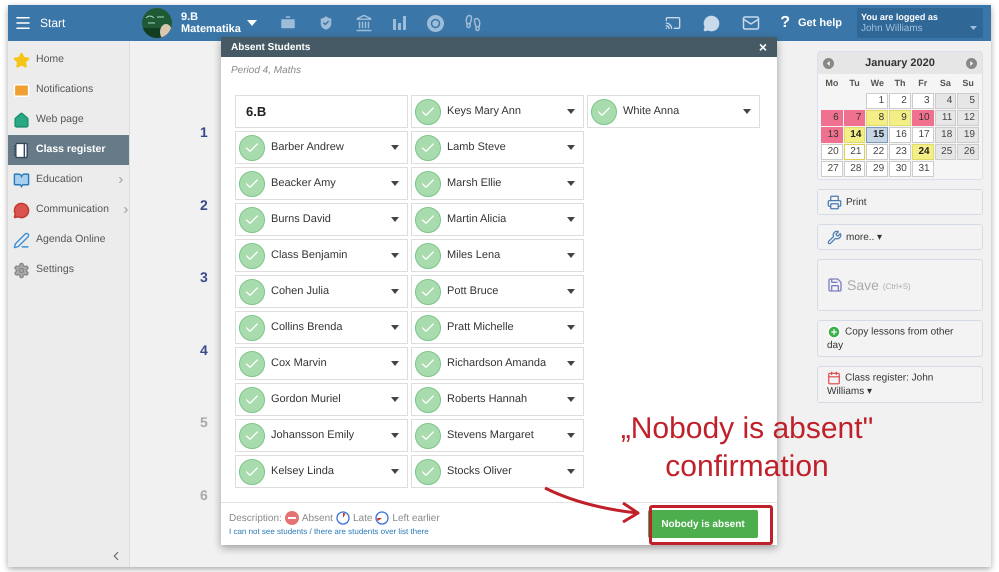  What do you see at coordinates (497, 471) in the screenshot?
I see `student-dropdown: Stocks Oliver` at bounding box center [497, 471].